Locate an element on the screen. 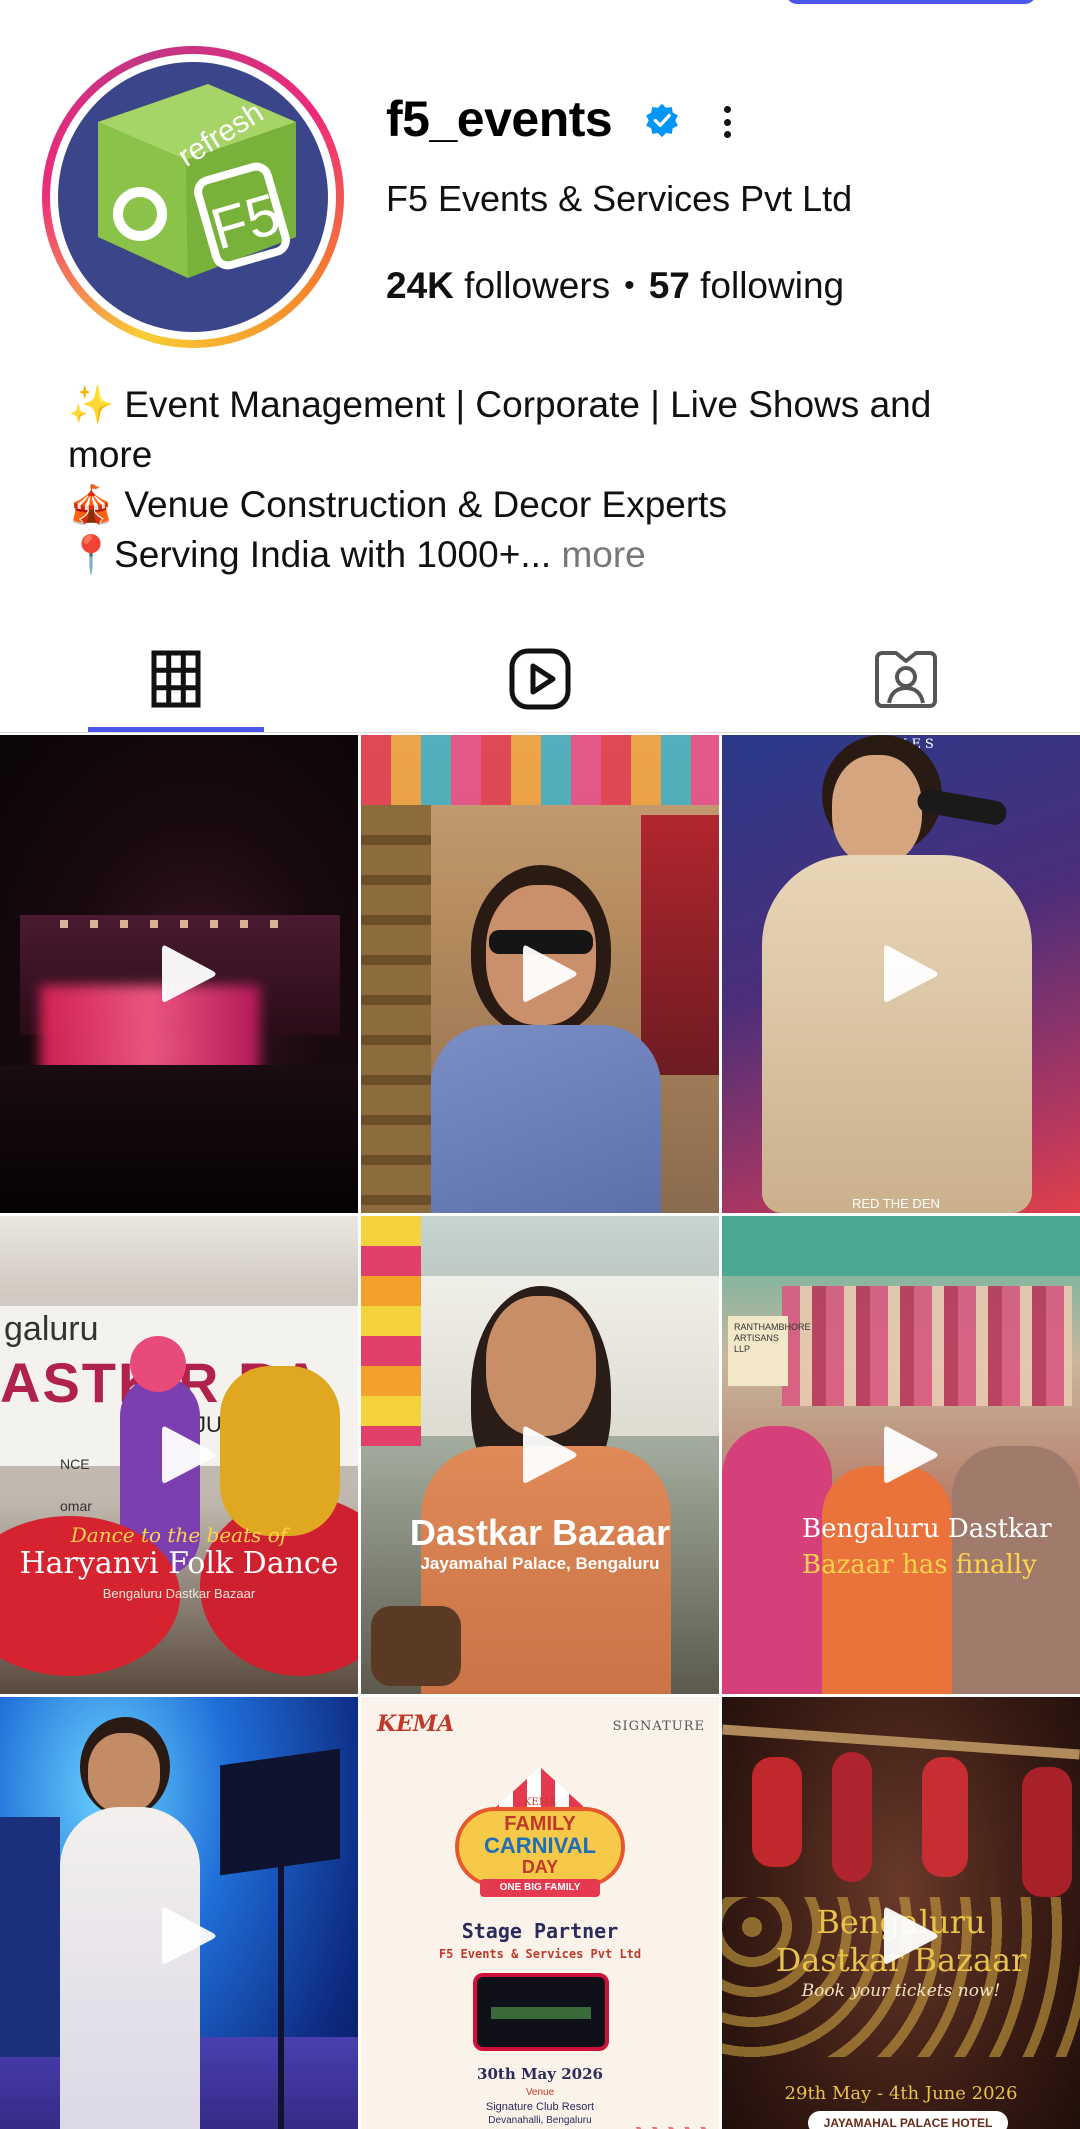  tile-4-banner-side2: omar is located at coordinates (76, 1506).